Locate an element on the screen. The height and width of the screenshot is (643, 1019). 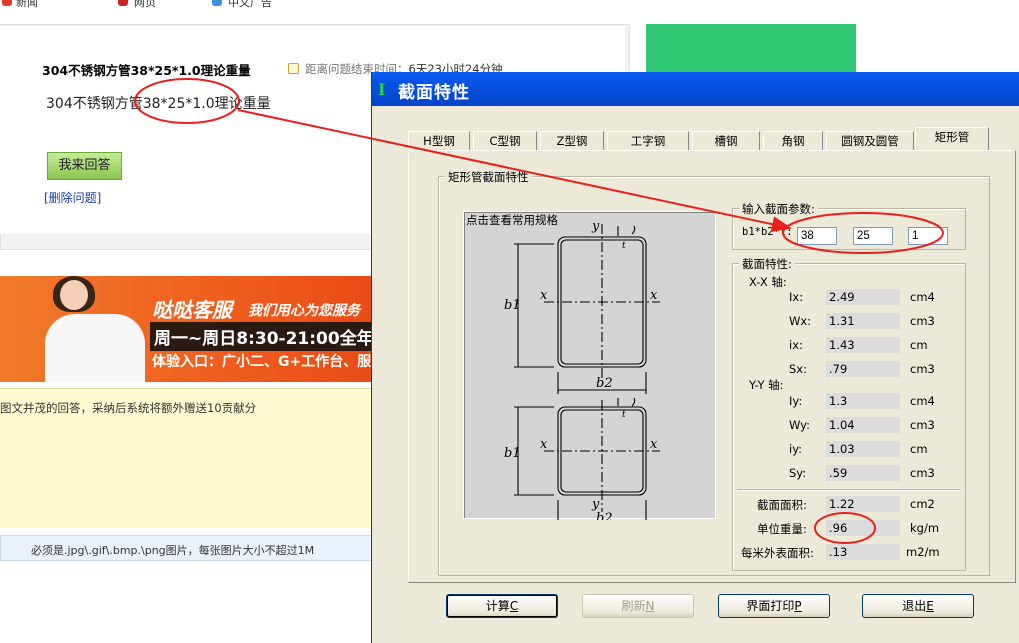
prop-sy-label: Sy: is located at coordinates (798, 473).